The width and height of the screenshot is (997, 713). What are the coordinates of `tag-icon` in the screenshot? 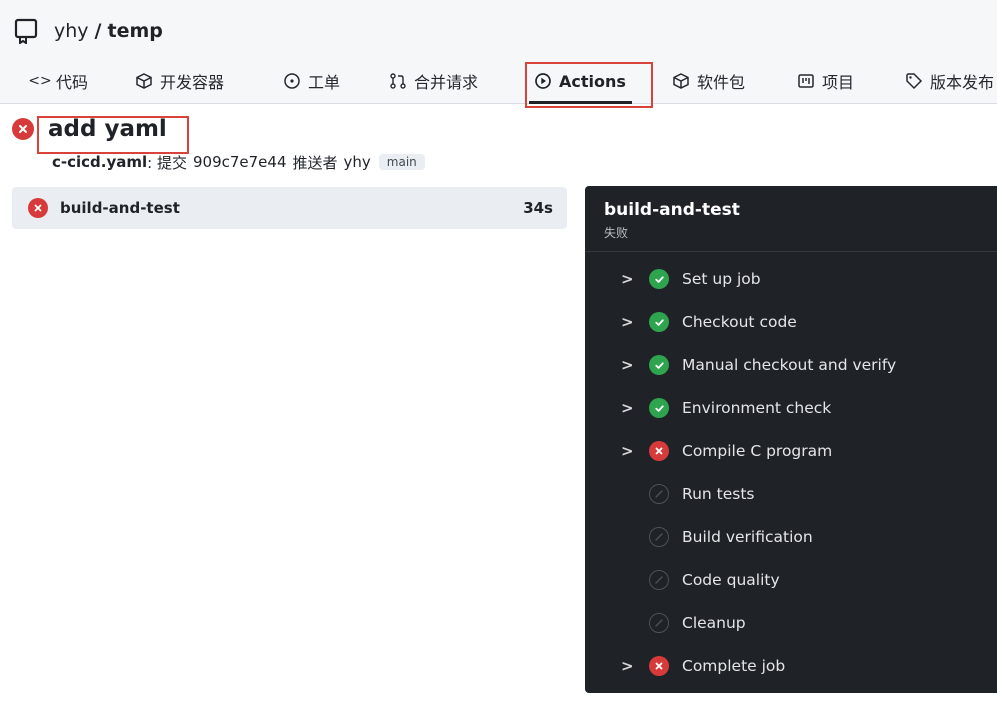 It's located at (914, 81).